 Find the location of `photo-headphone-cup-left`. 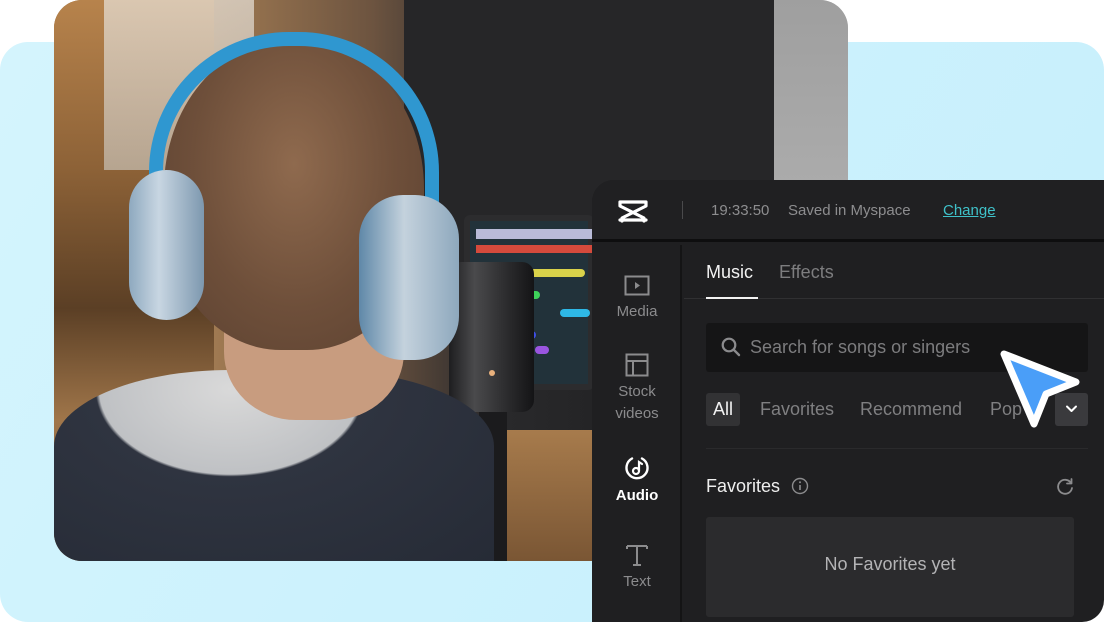

photo-headphone-cup-left is located at coordinates (166, 245).